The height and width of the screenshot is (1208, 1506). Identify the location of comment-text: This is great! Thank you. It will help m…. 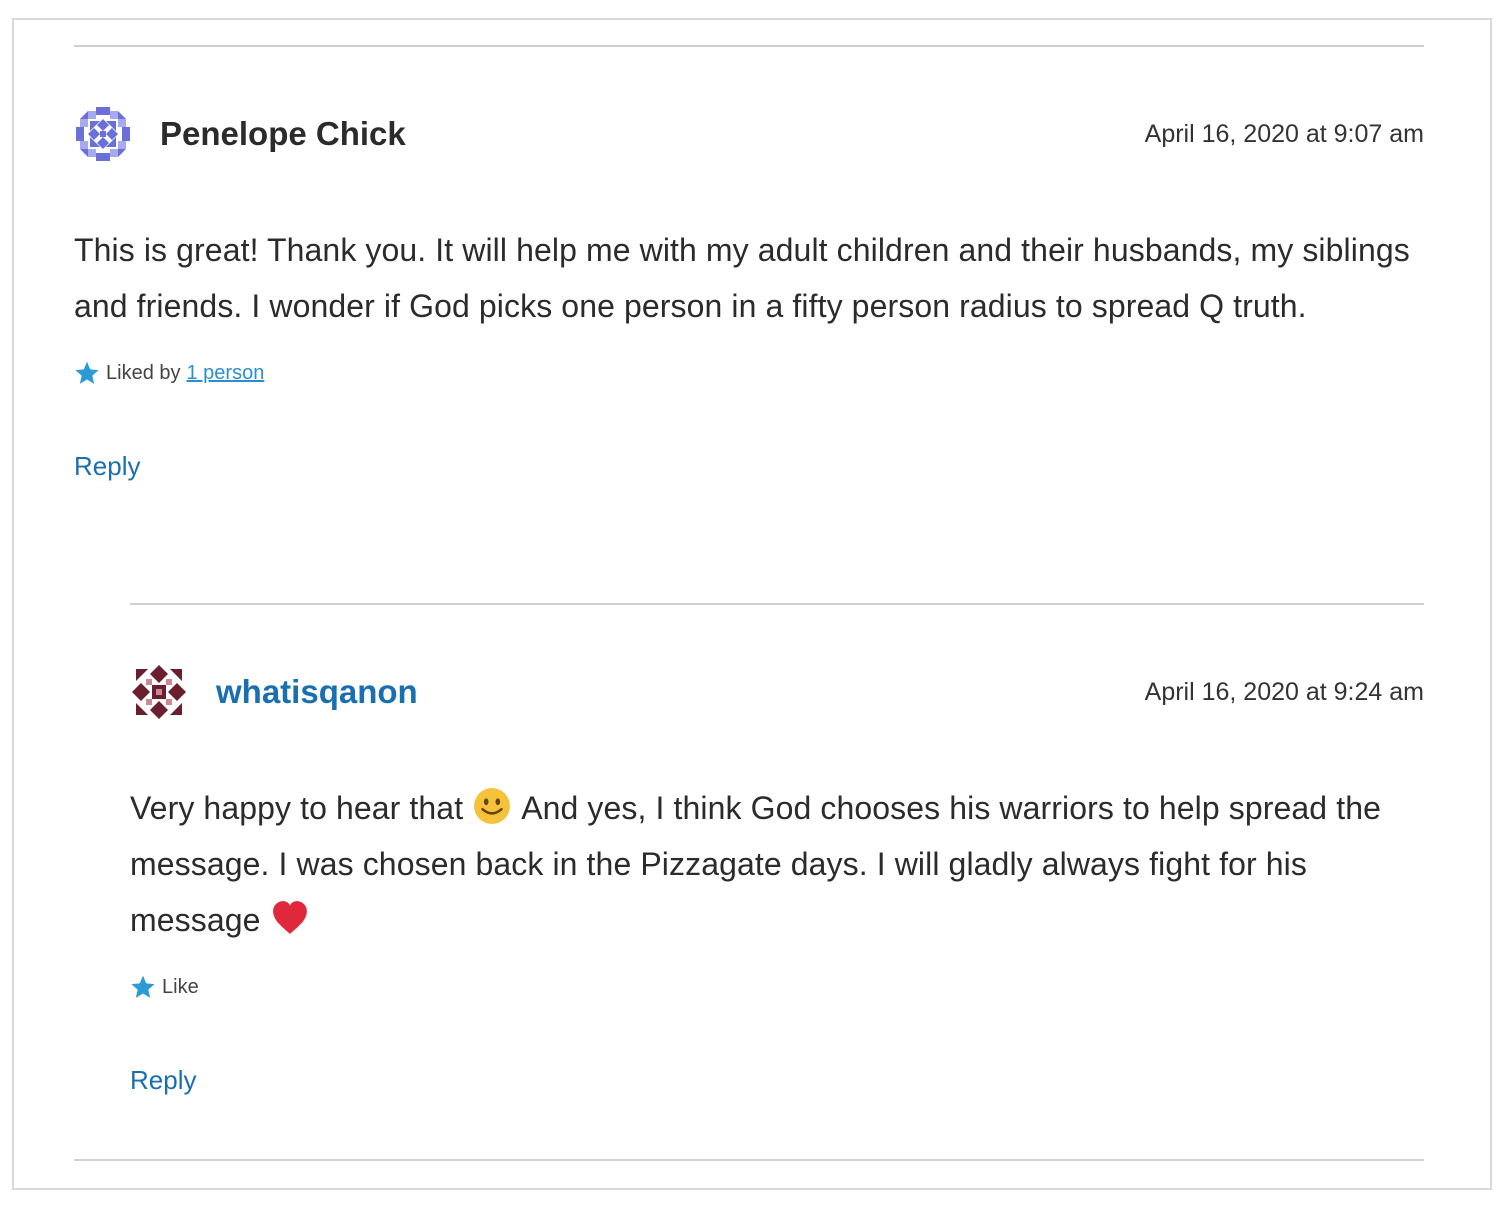
(742, 278).